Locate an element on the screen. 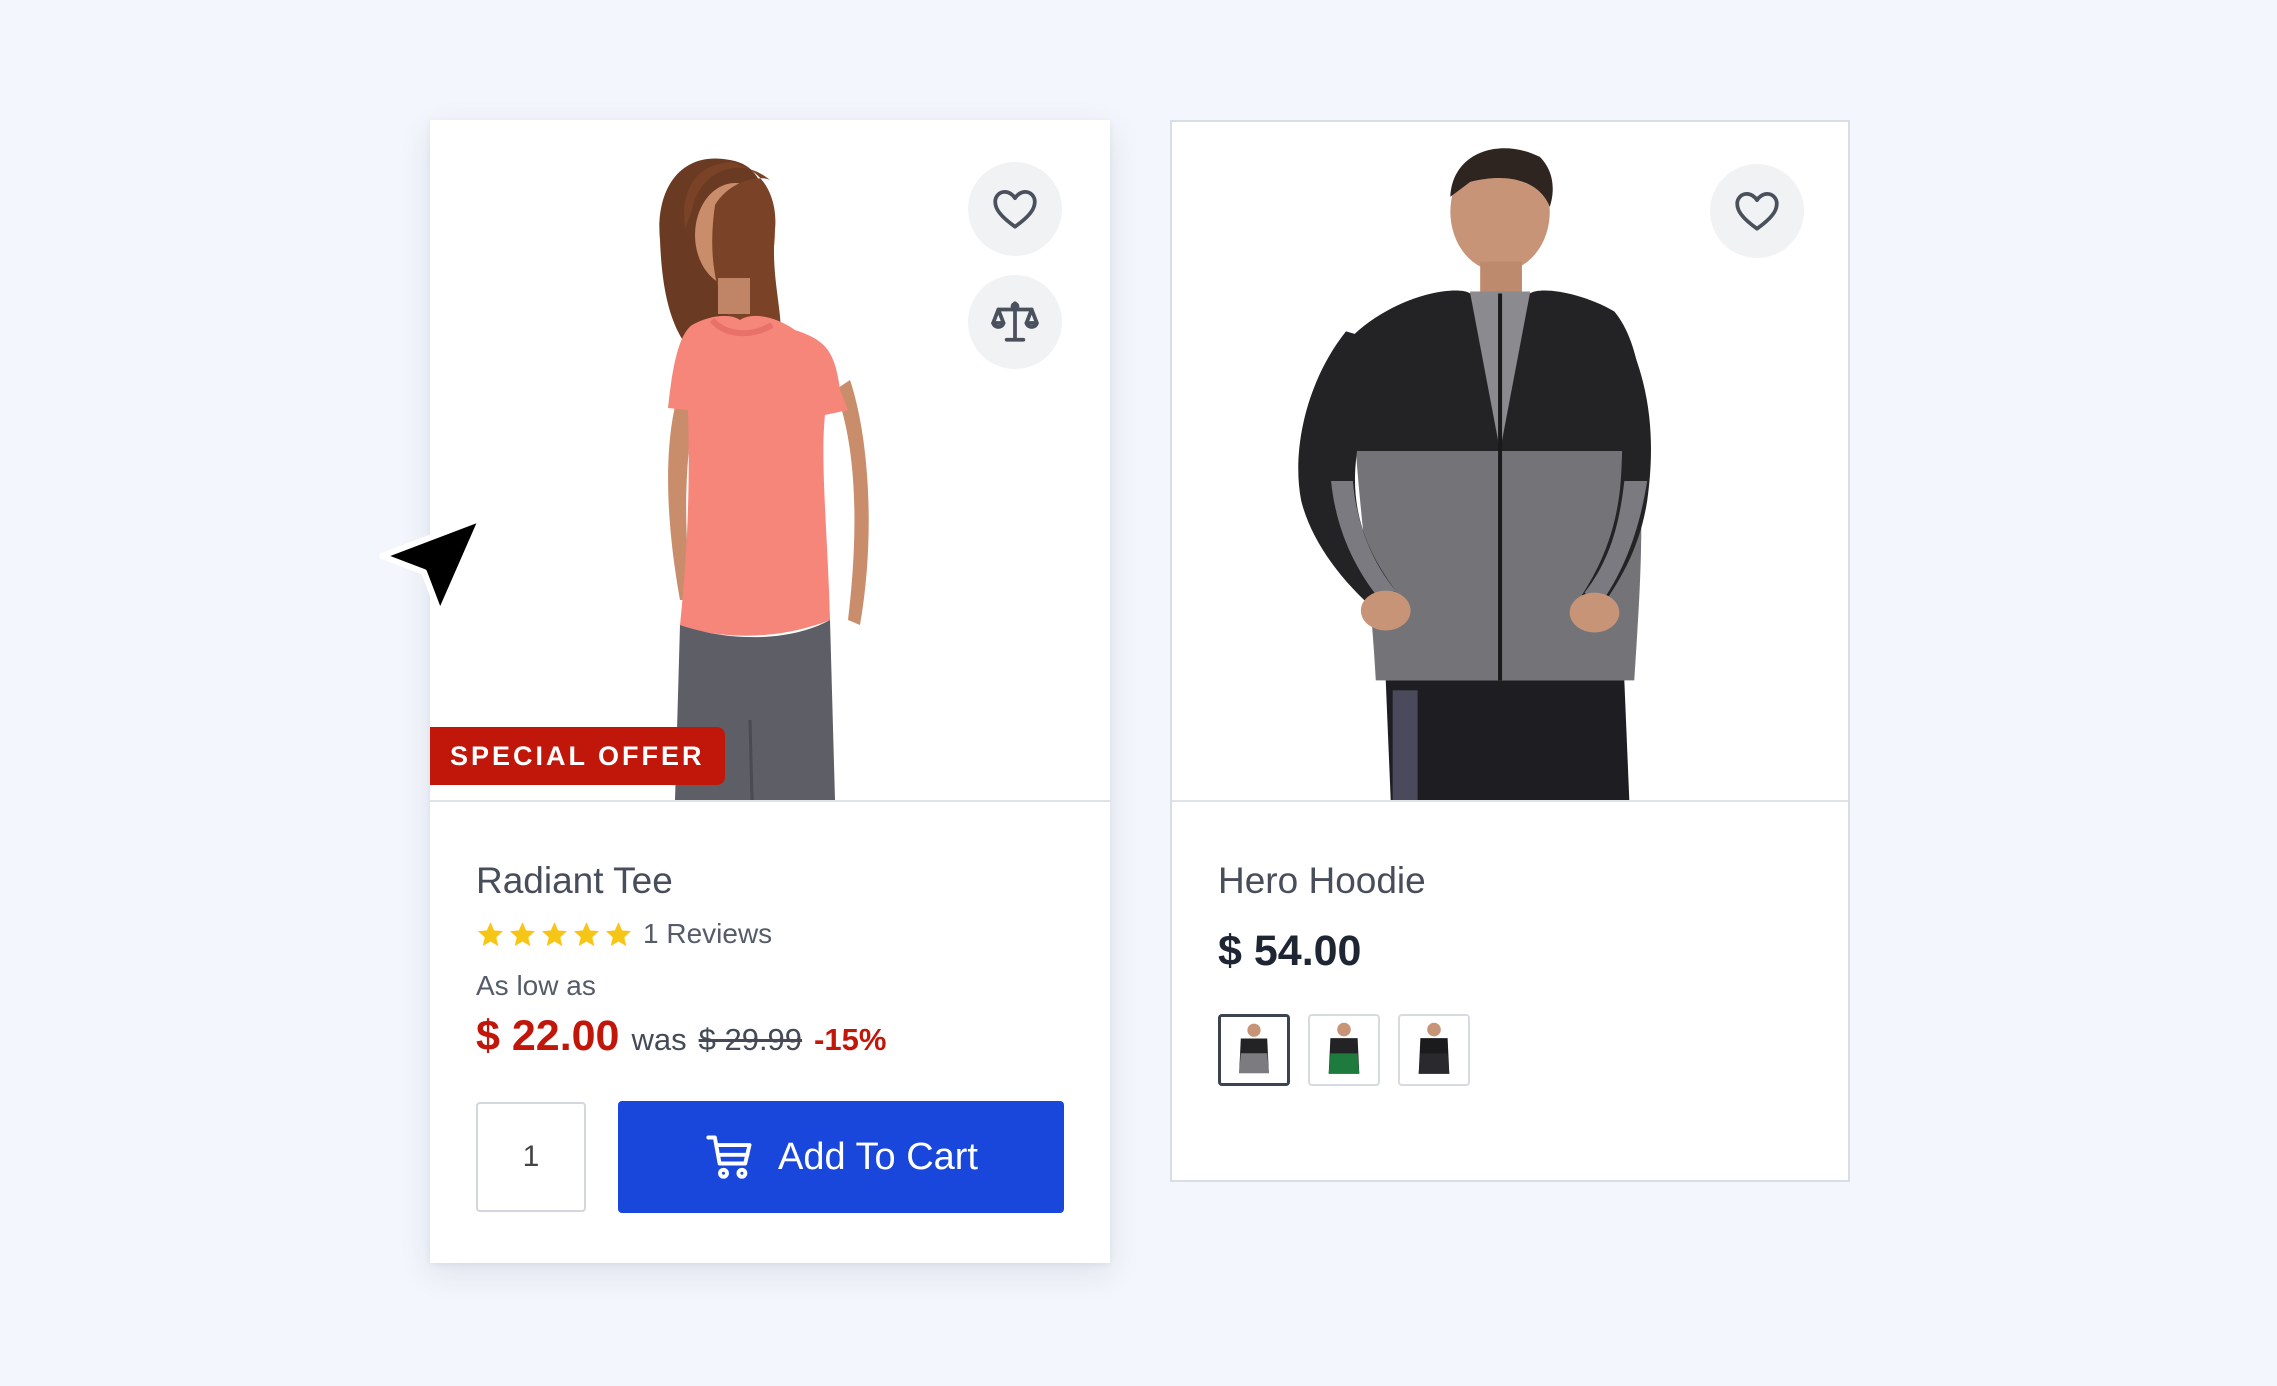  mouse-pointer-icon is located at coordinates (432, 566).